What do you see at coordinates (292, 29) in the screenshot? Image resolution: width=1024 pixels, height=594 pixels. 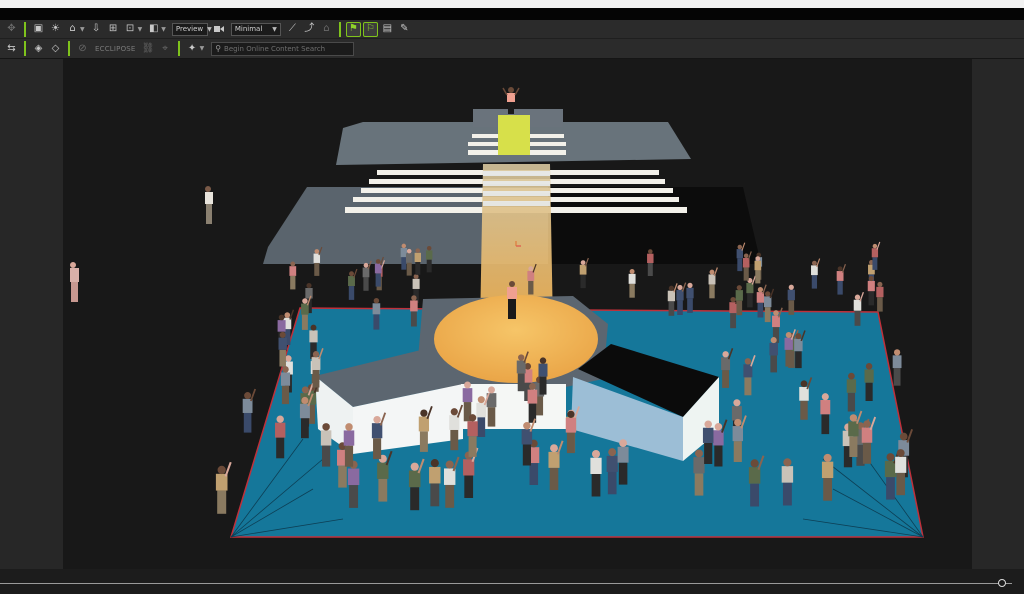 I see `bone-icon: ⟋` at bounding box center [292, 29].